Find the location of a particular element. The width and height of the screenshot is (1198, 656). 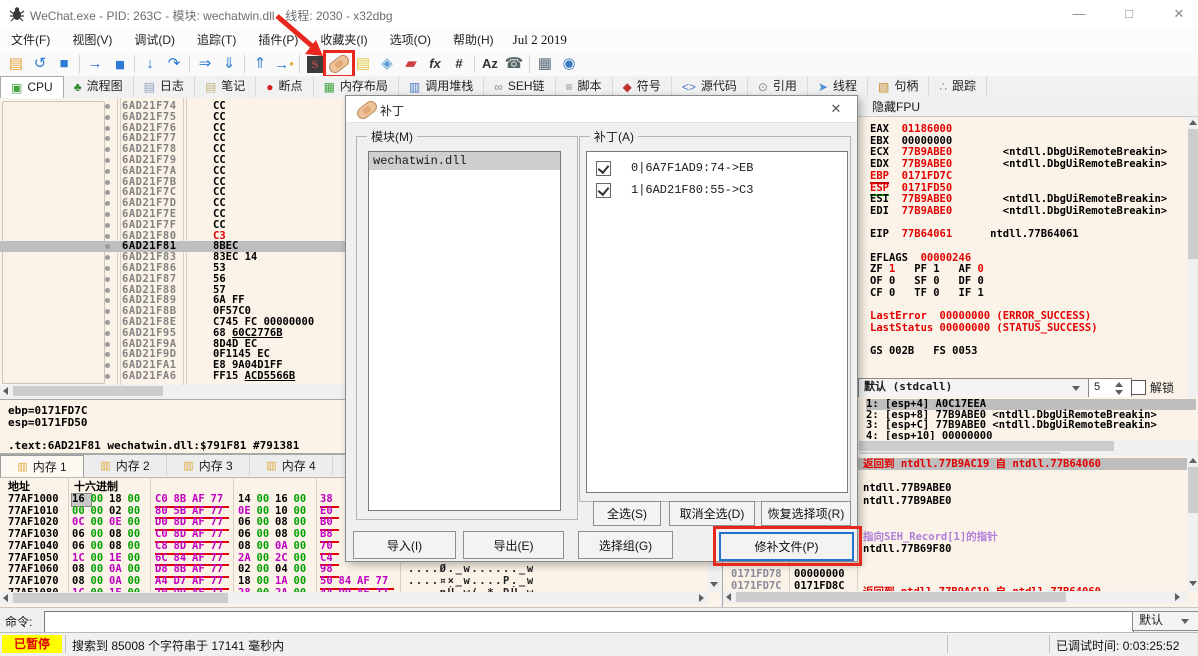

memory-tab: ▥ 内存 4 is located at coordinates (291, 465).